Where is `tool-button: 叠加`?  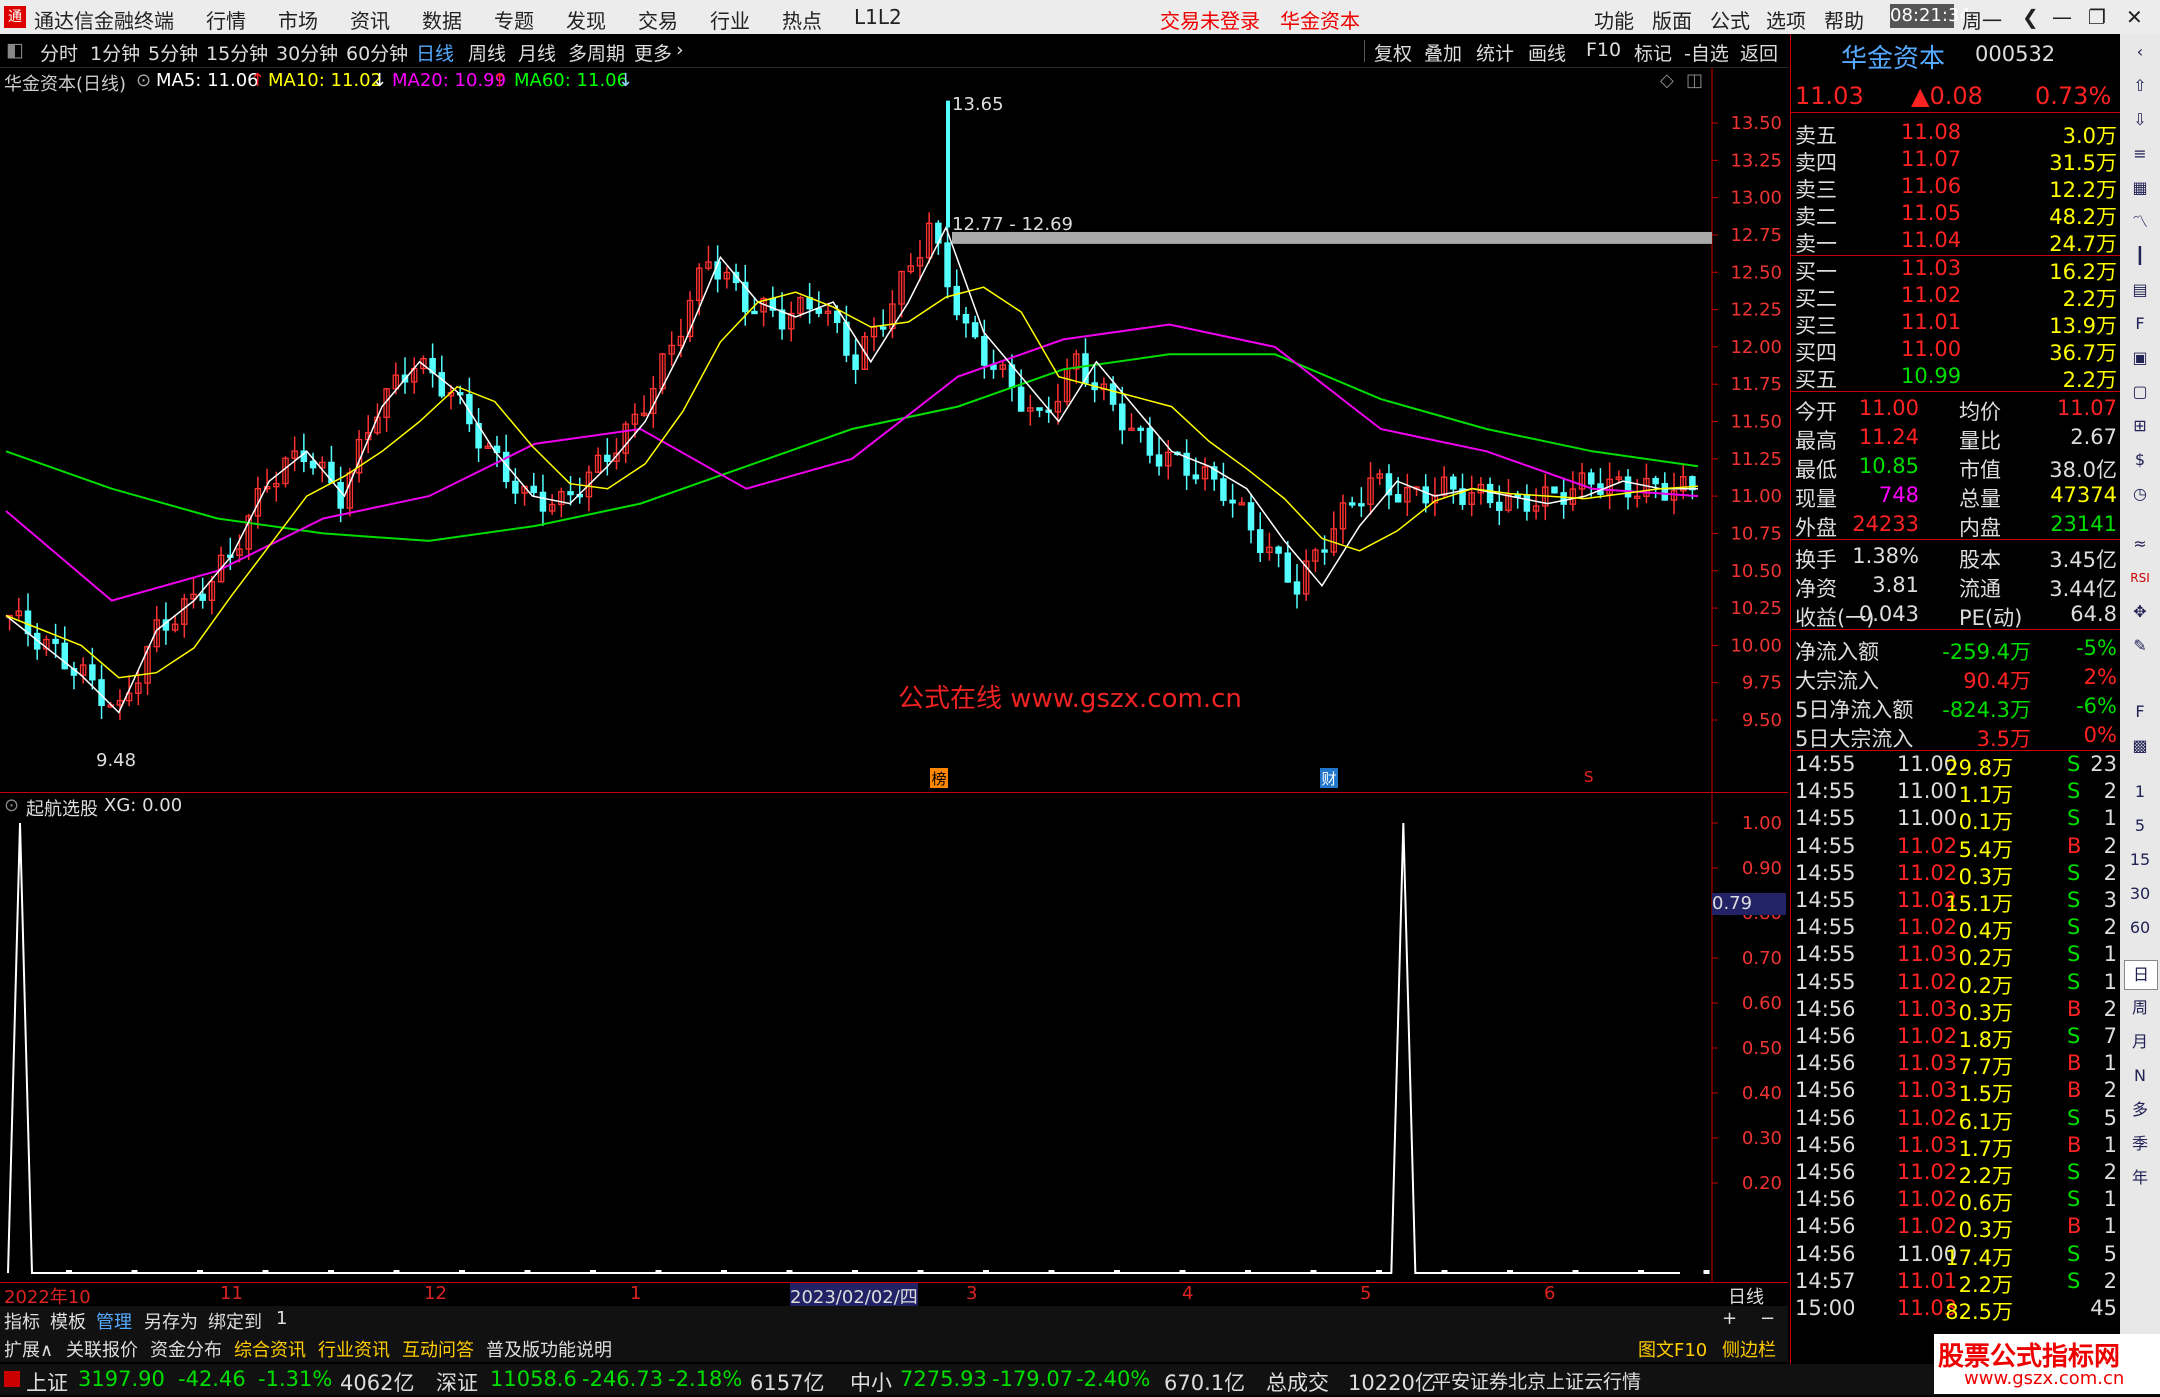 tool-button: 叠加 is located at coordinates (1443, 52).